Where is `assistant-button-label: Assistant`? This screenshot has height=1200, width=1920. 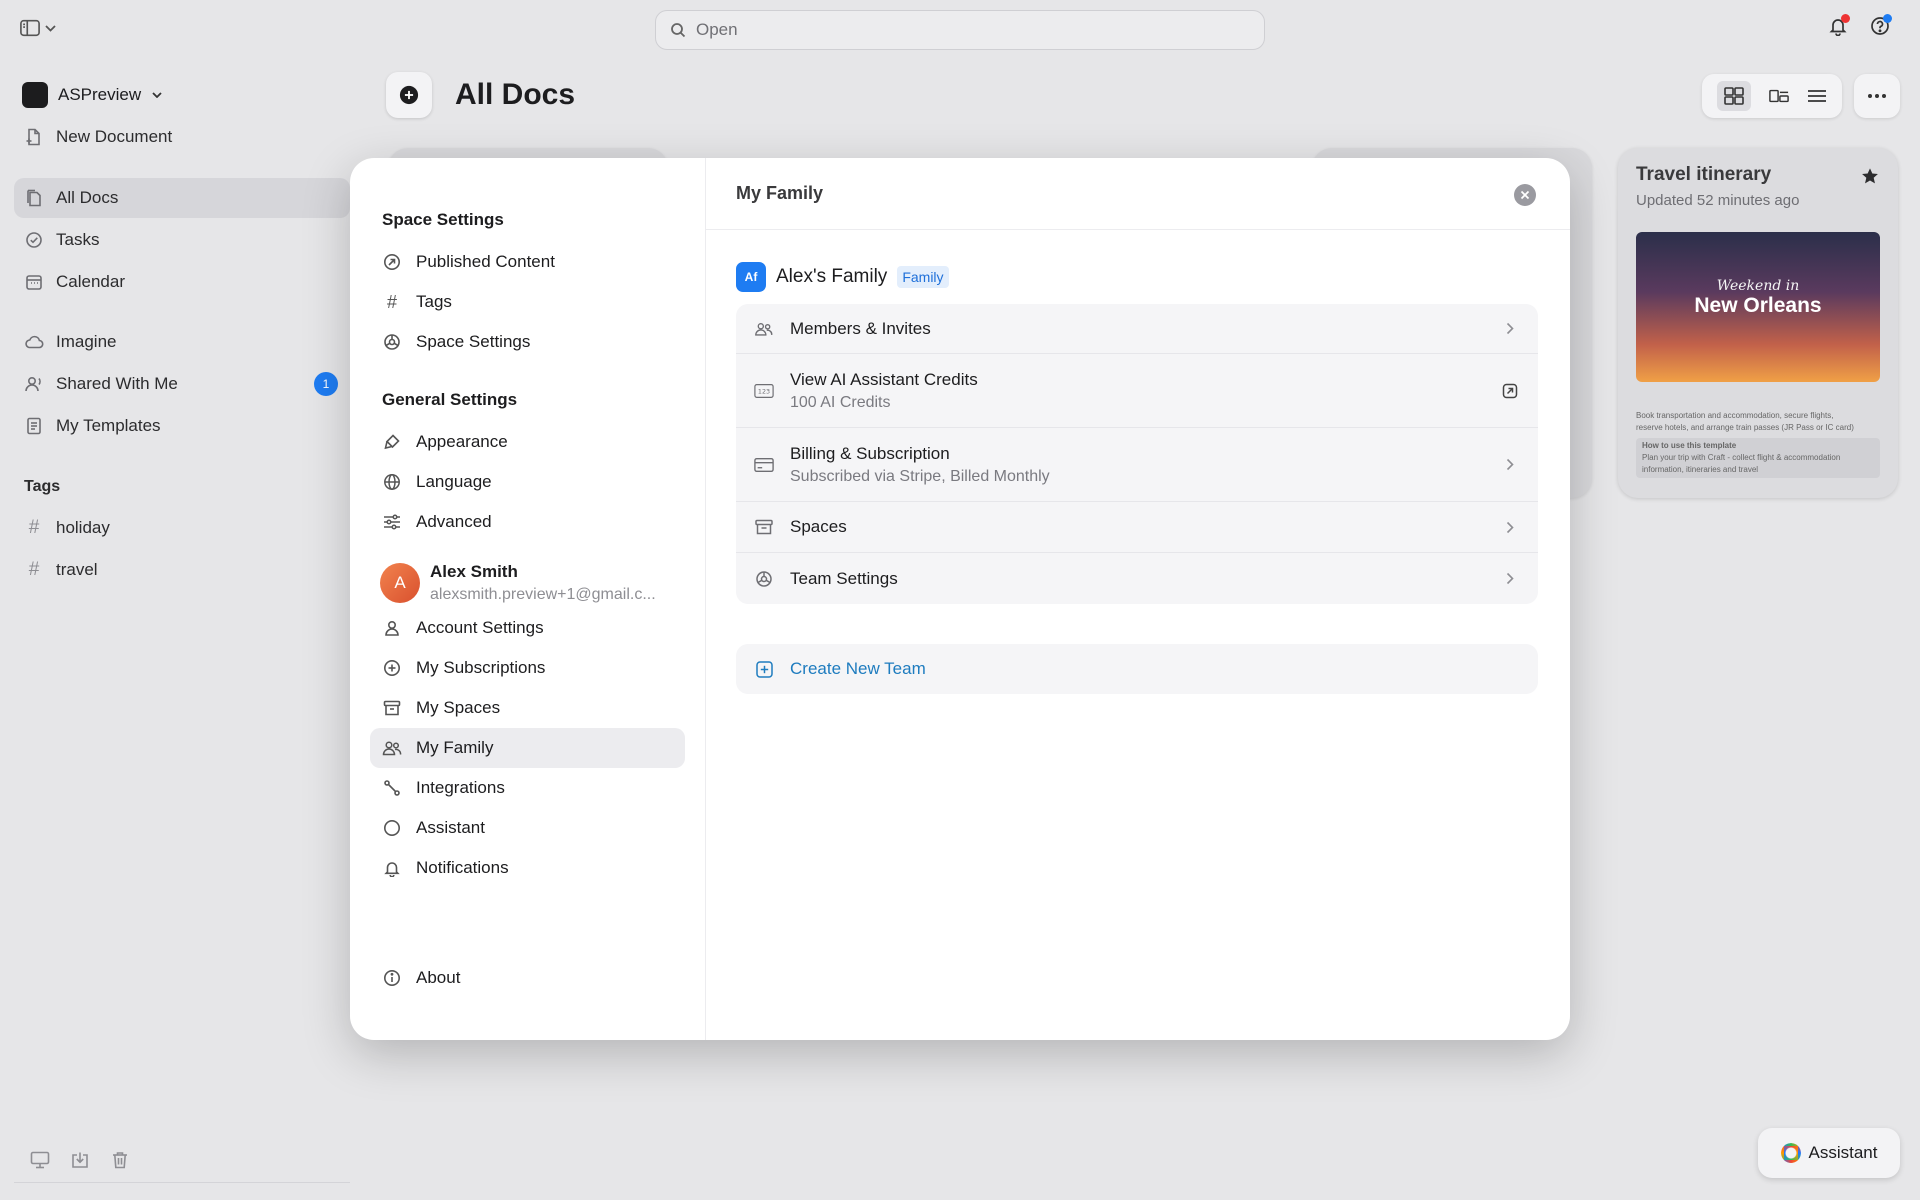
assistant-button-label: Assistant is located at coordinates (1843, 1152).